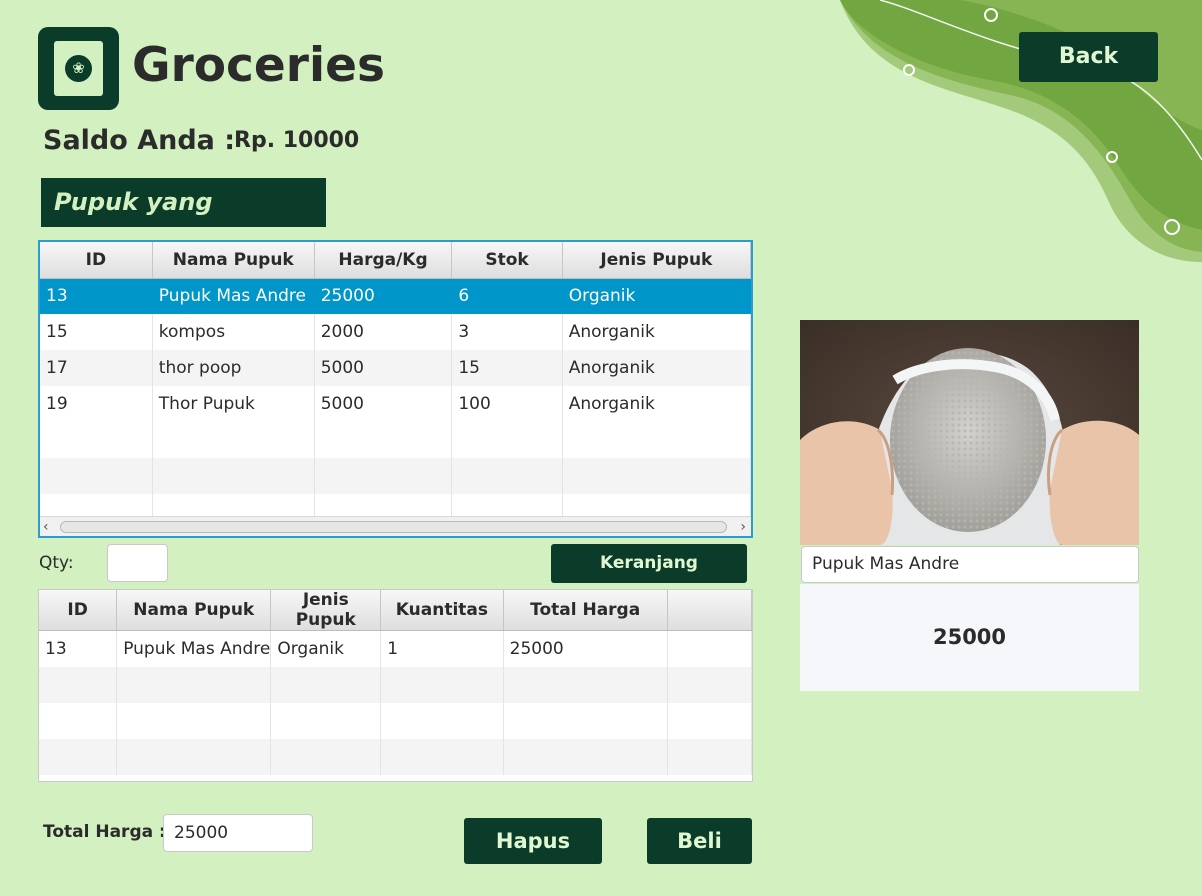 This screenshot has width=1202, height=896. I want to click on table-row: 19 Thor Pupuk 5000 100 Anorganik, so click(395, 404).